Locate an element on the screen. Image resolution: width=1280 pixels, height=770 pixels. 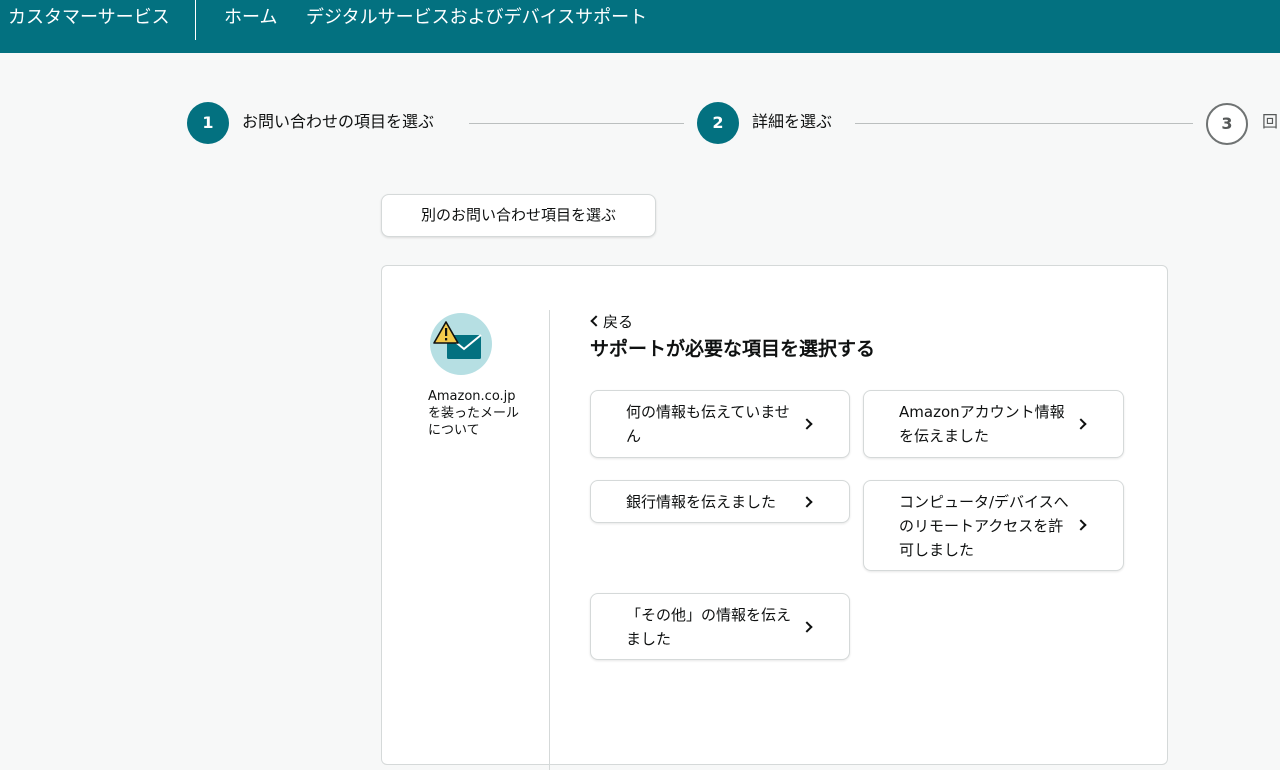
option-amazon-account-button: Amazonアカウント情報を伝えました is located at coordinates (993, 424).